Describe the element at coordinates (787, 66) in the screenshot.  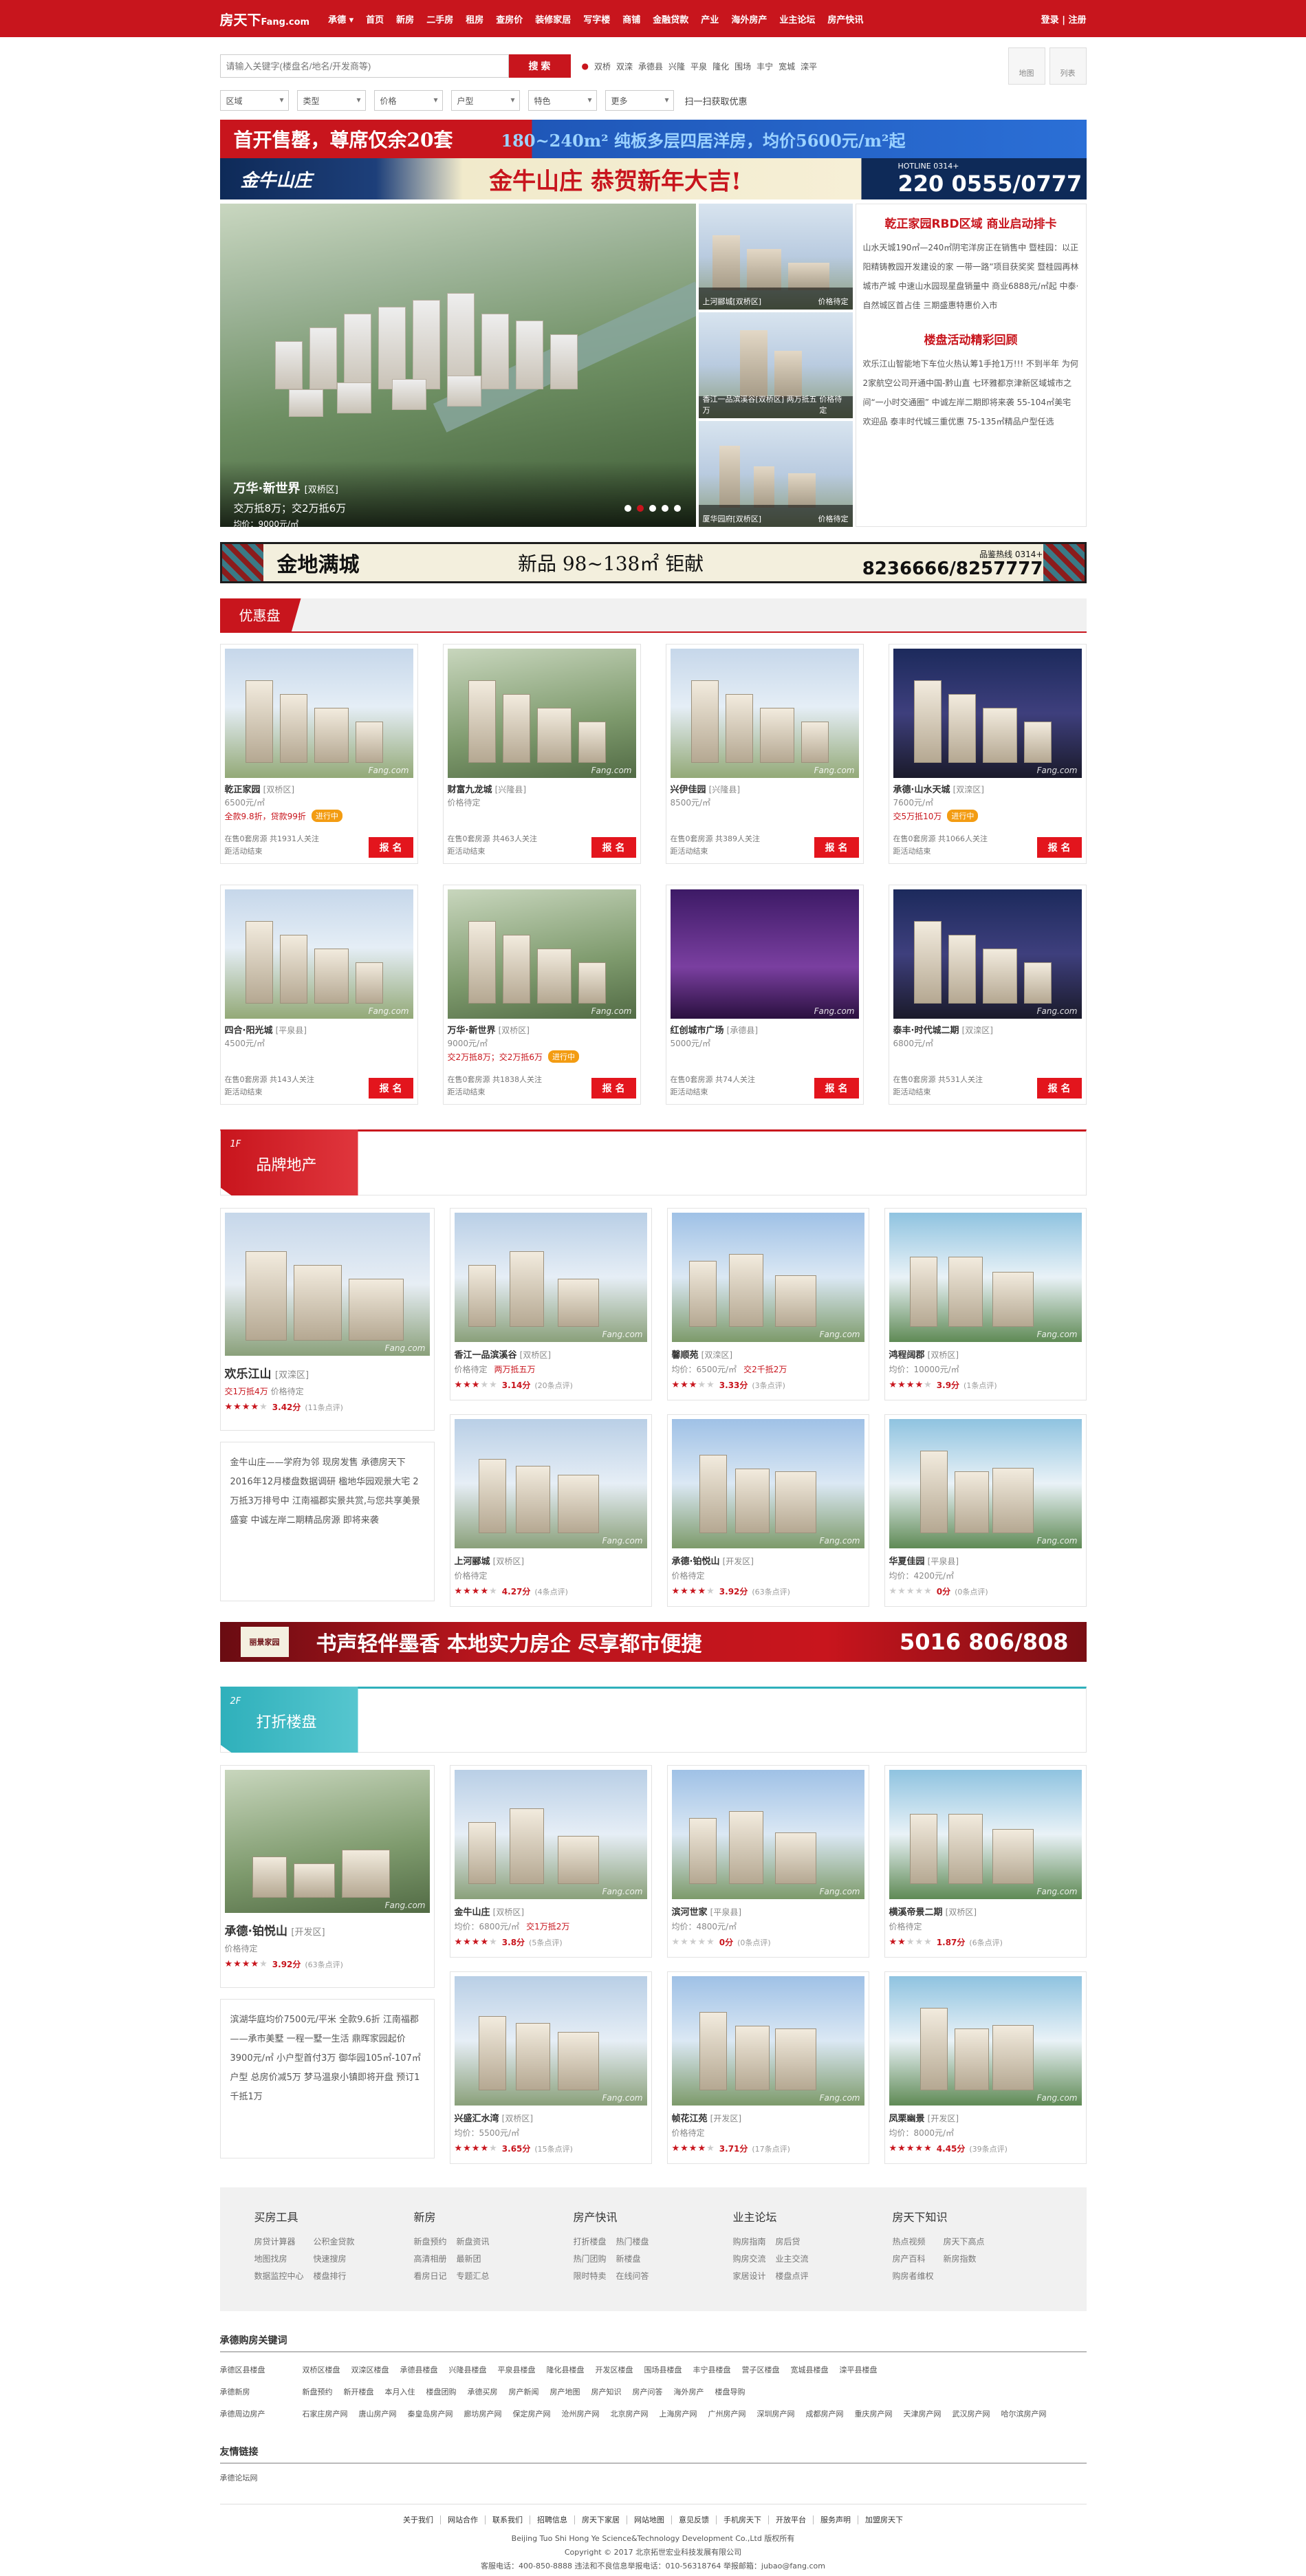
I see `area-link: 宽城` at that location.